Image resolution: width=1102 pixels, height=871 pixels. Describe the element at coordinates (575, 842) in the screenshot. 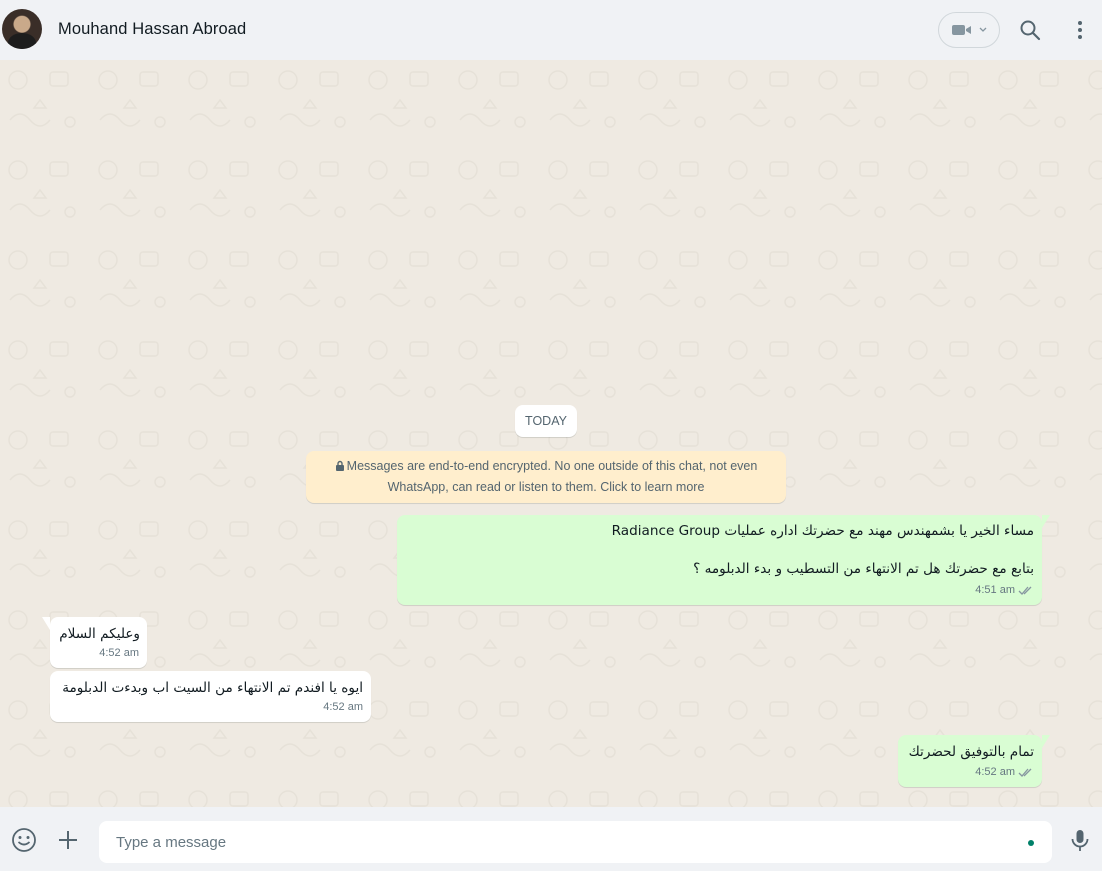

I see `message-input` at that location.